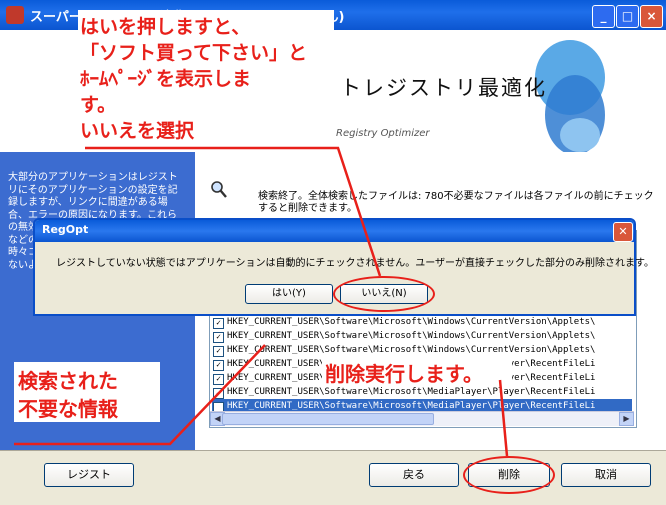 The image size is (666, 505). Describe the element at coordinates (68, 409) in the screenshot. I see `annotation-text: 不要な情報` at that location.